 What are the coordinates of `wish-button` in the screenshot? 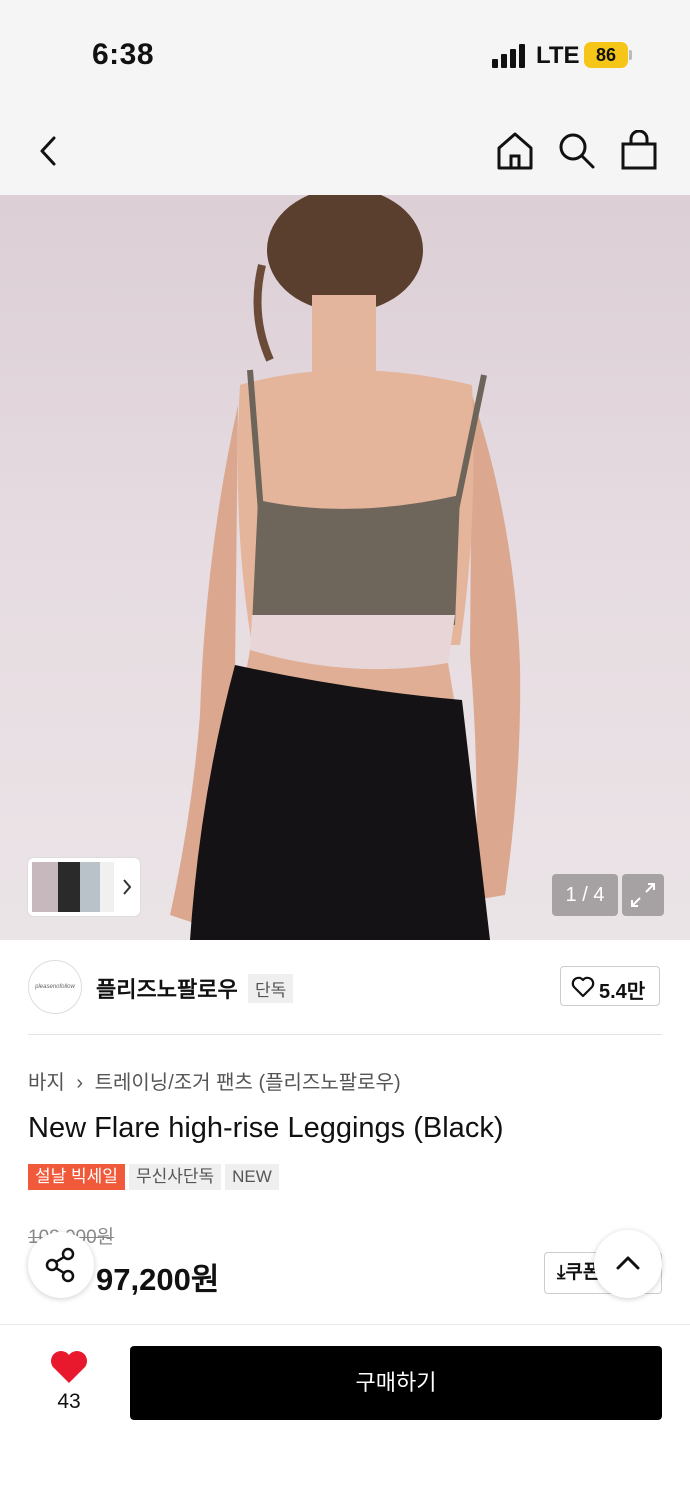 It's located at (69, 1370).